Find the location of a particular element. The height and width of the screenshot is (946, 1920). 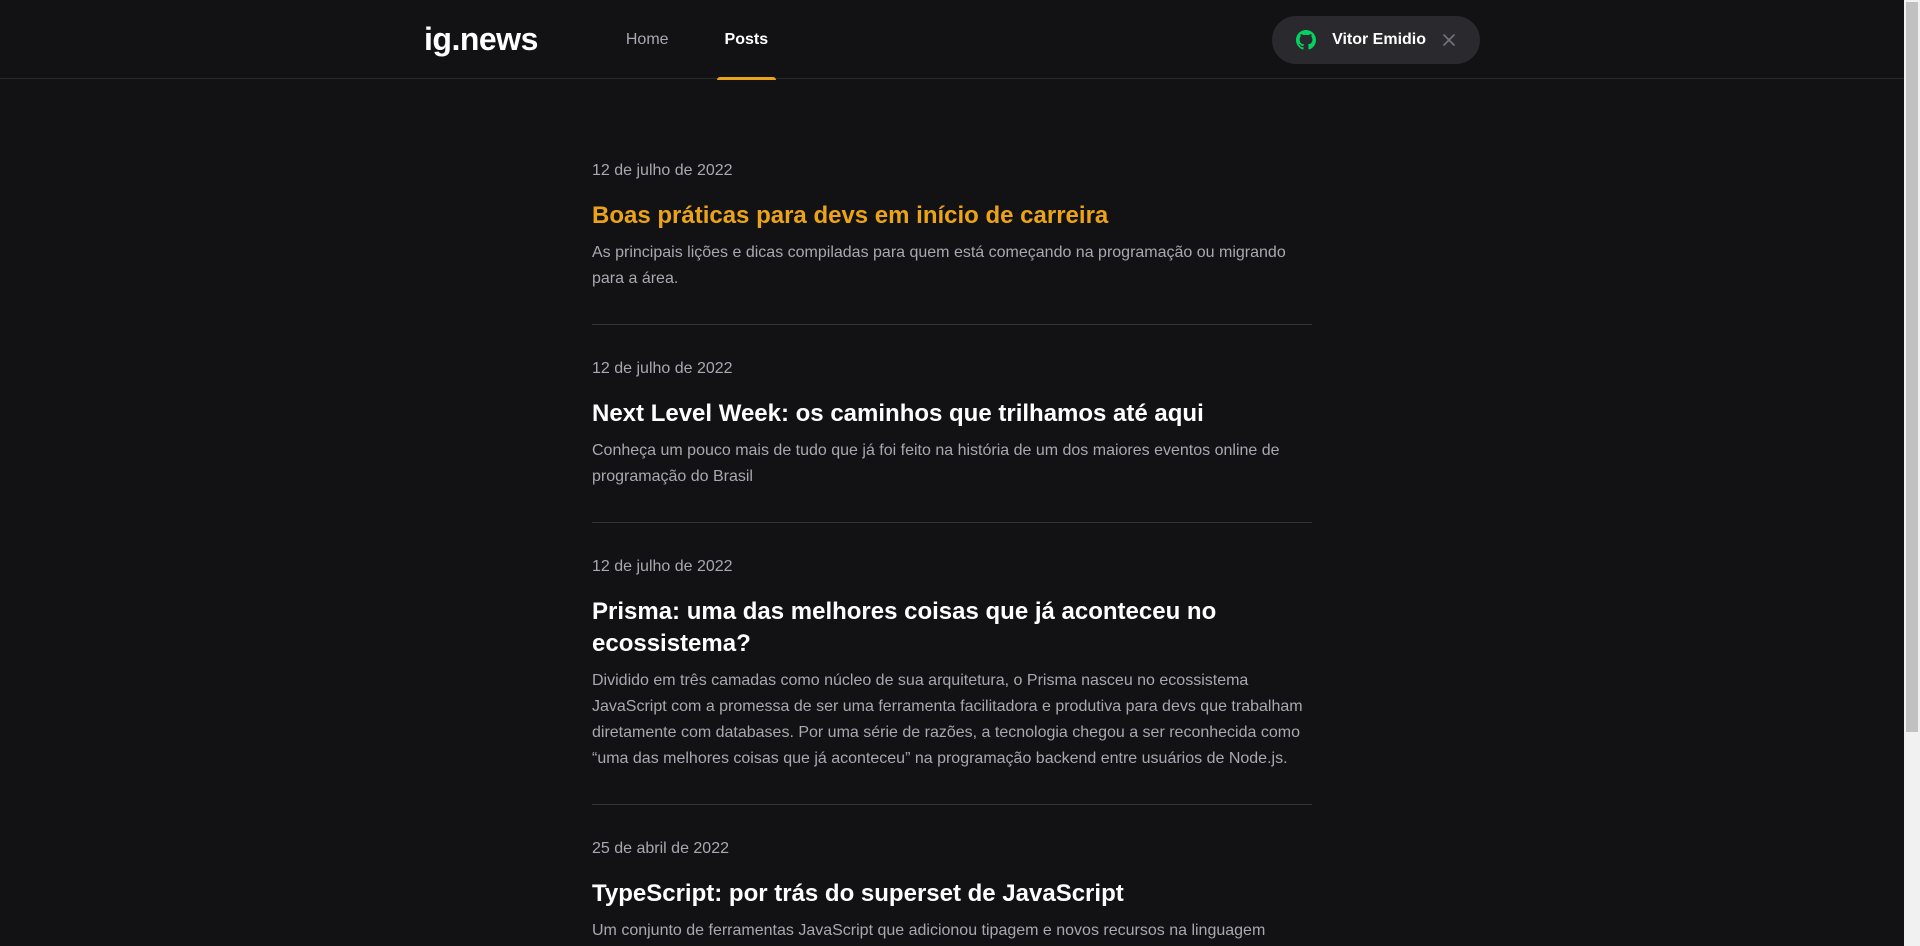

nav-link-home: Home is located at coordinates (647, 39).